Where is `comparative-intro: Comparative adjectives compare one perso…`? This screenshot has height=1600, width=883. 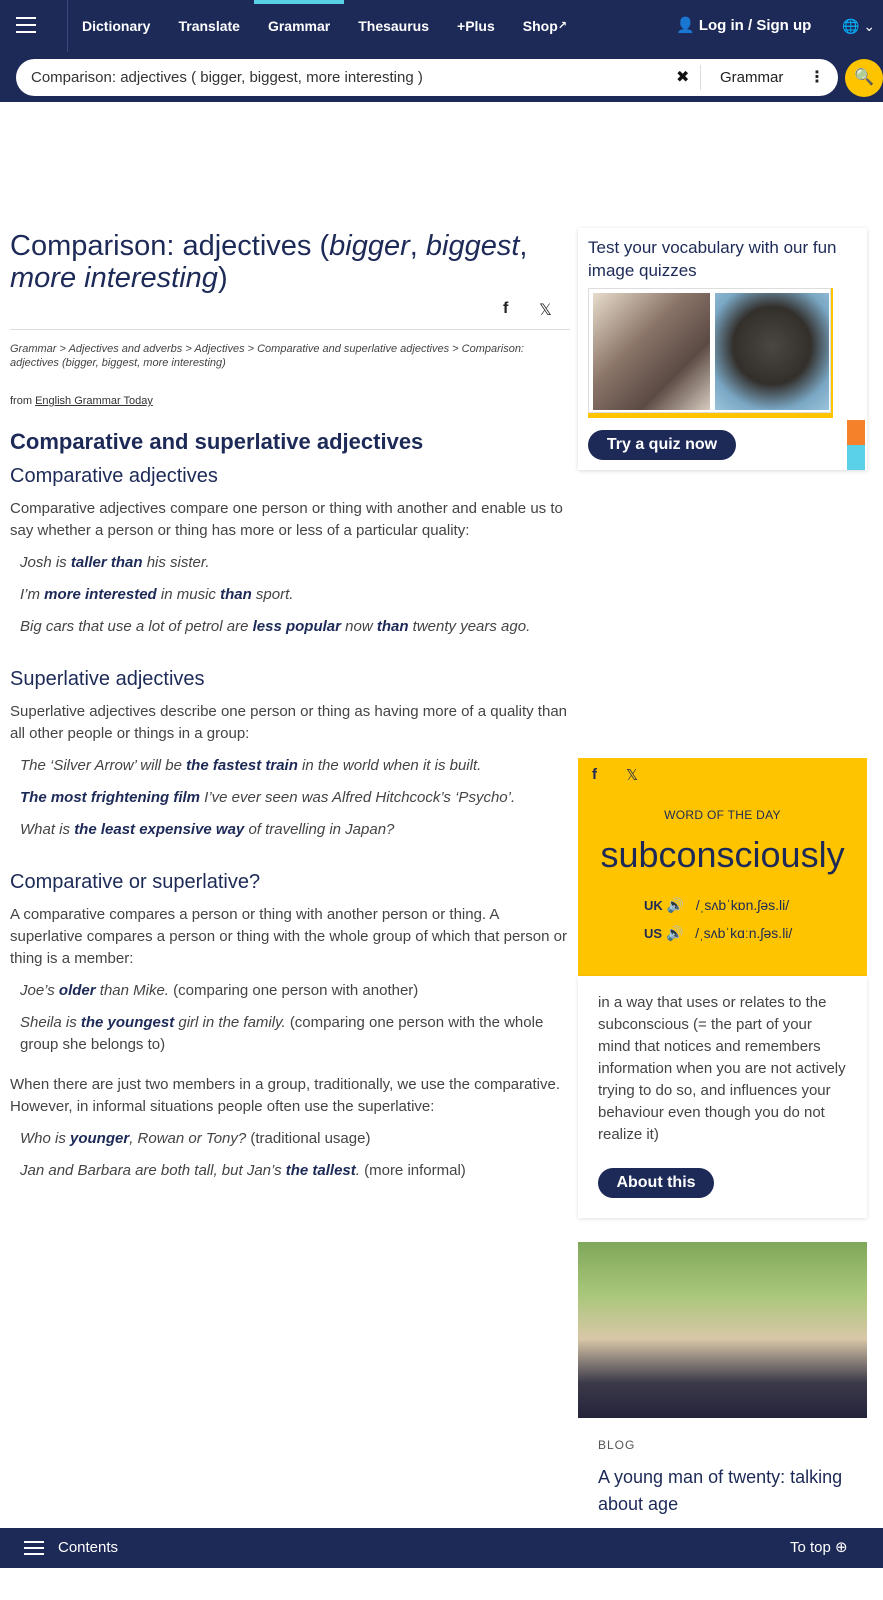
comparative-intro: Comparative adjectives compare one perso… is located at coordinates (286, 519).